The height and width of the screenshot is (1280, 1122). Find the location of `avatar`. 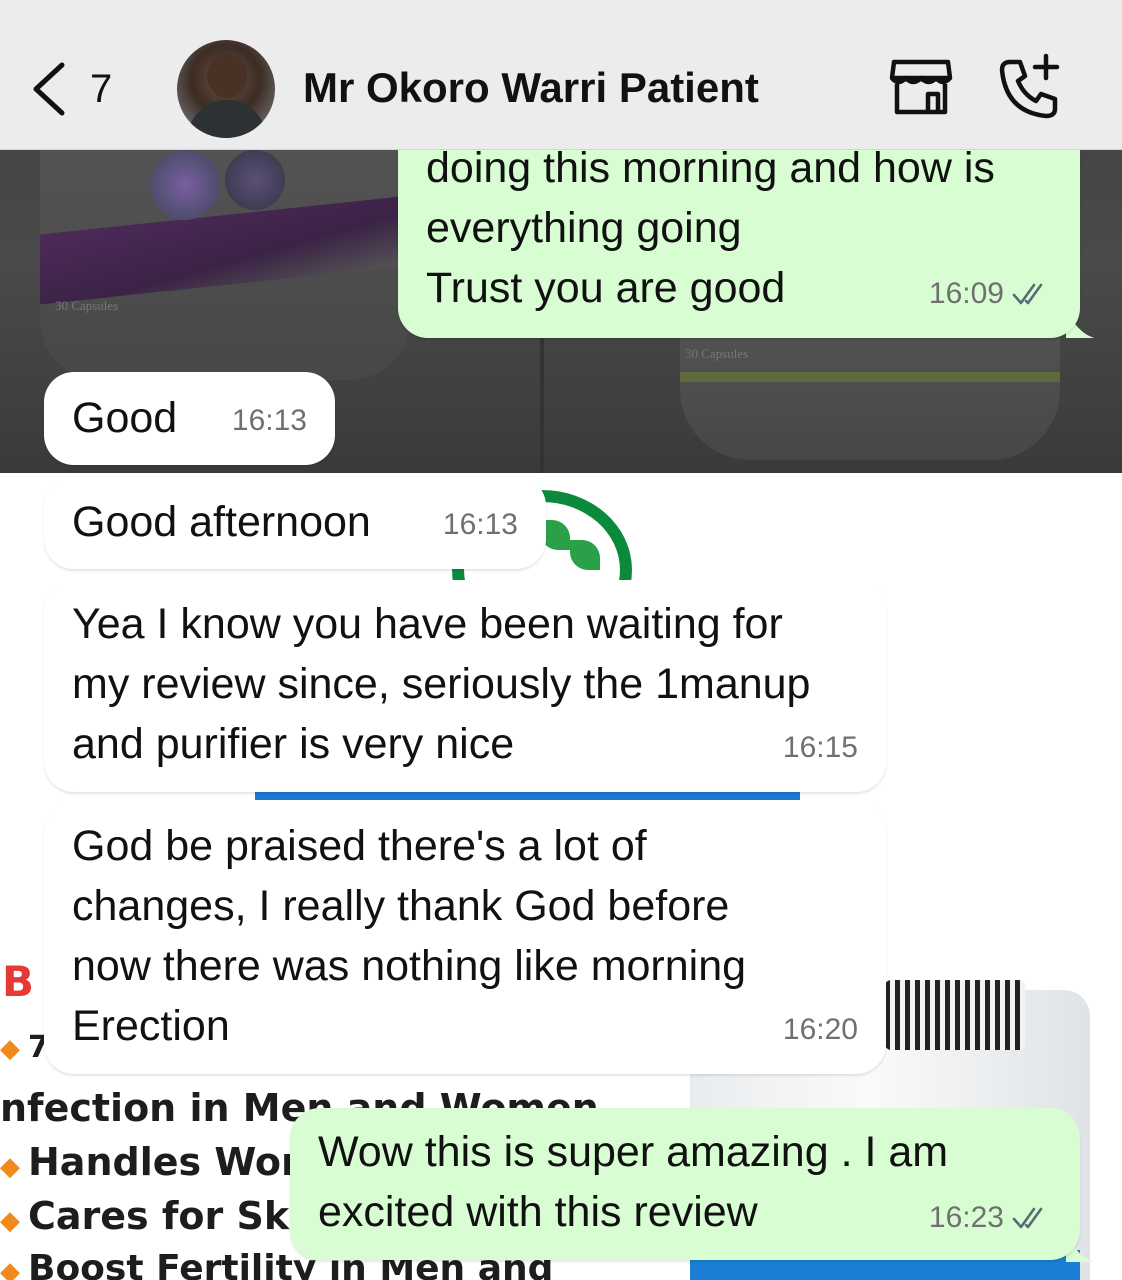

avatar is located at coordinates (226, 89).